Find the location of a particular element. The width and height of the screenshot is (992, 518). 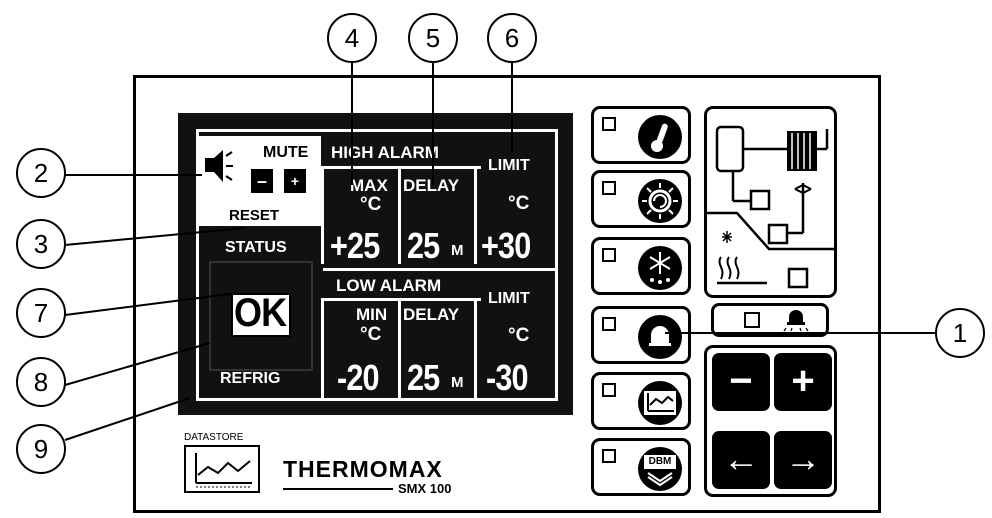

callout-7: 7 is located at coordinates (41, 313).